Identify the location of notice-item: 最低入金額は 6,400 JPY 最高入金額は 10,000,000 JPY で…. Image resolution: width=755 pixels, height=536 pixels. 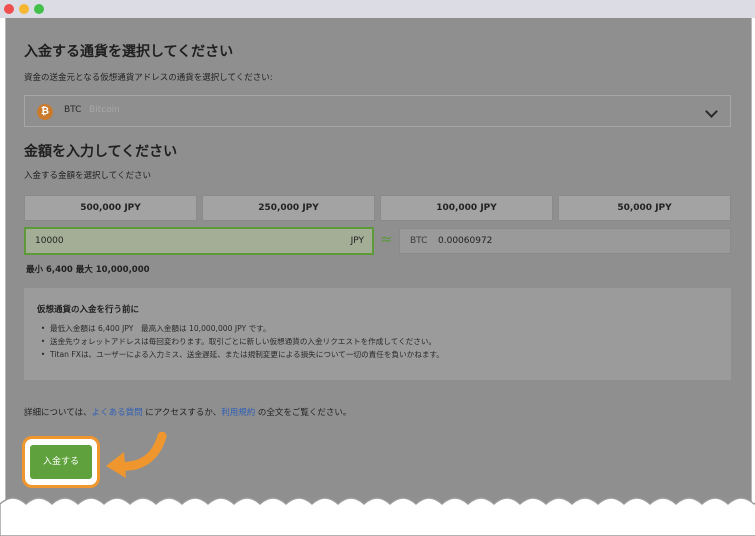
(240, 328).